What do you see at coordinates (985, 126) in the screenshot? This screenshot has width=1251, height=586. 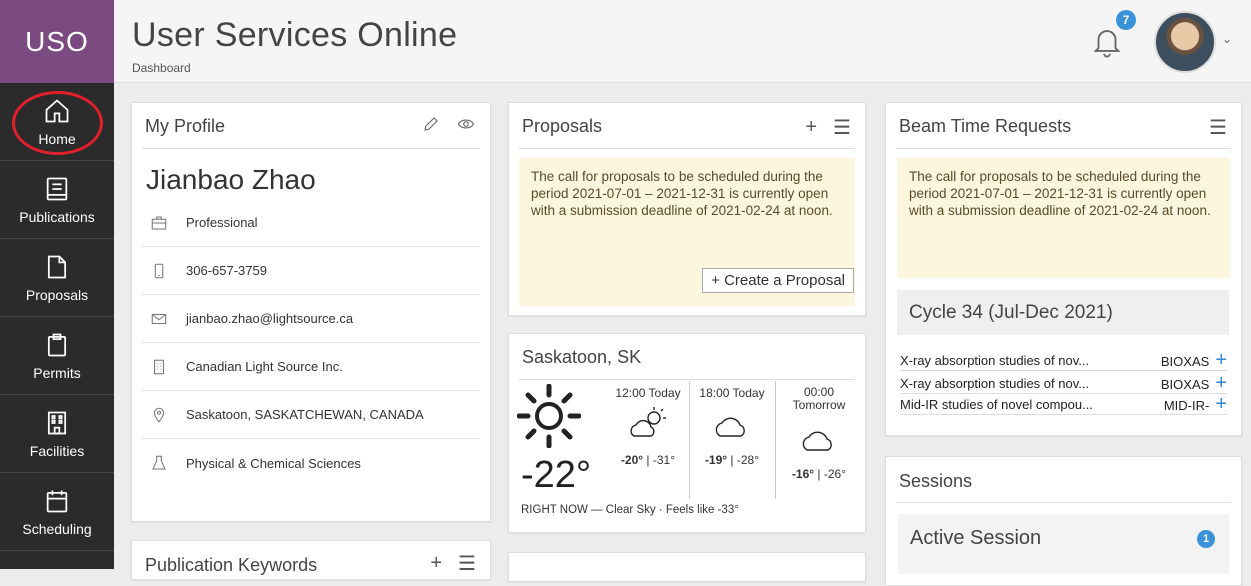 I see `card-title: Beam Time Requests` at bounding box center [985, 126].